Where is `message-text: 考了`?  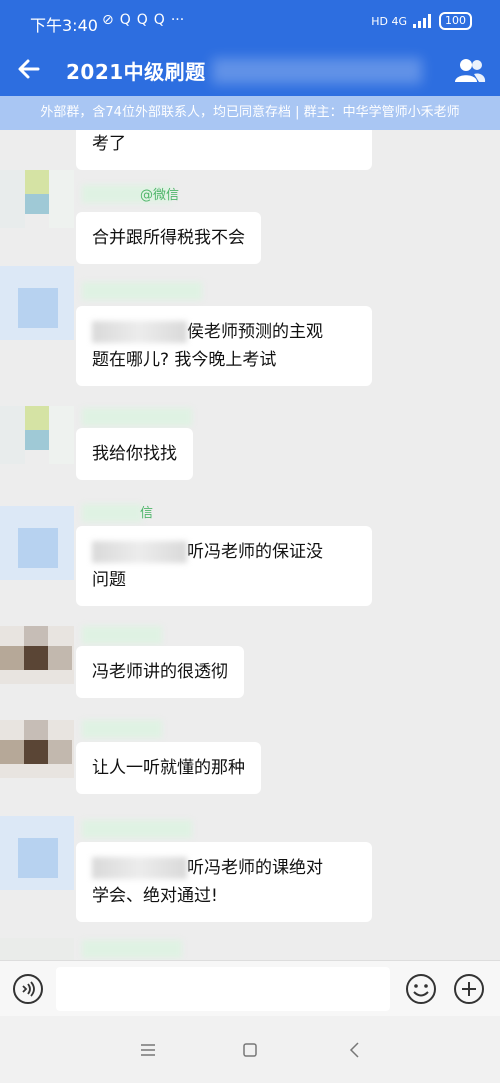
message-text: 考了 is located at coordinates (109, 144).